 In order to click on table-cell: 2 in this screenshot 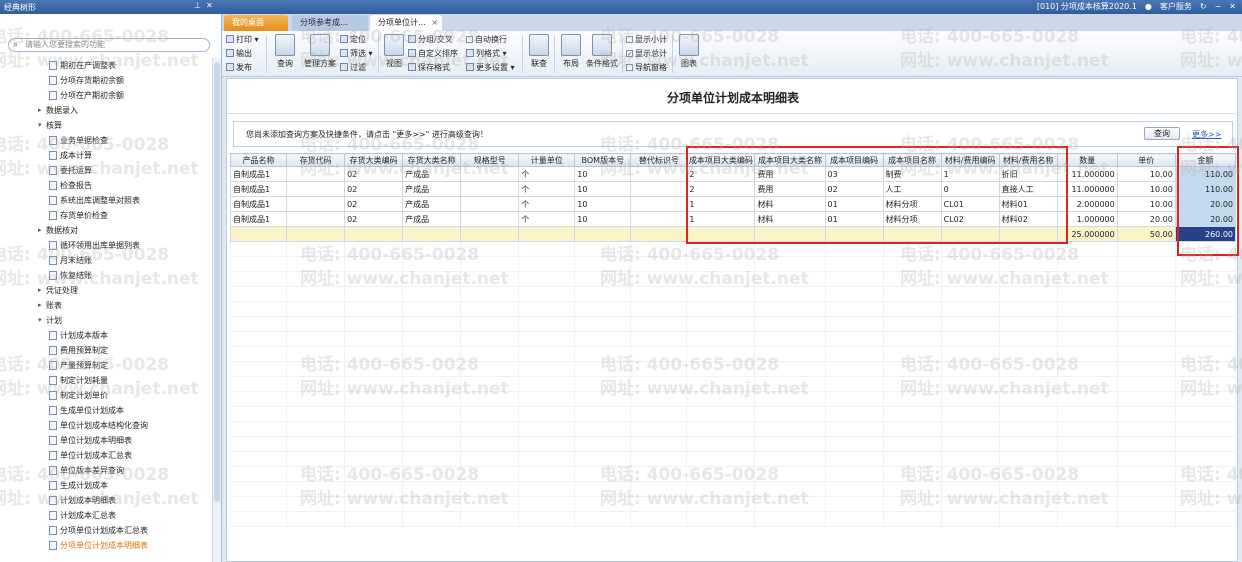, I will do `click(721, 174)`.